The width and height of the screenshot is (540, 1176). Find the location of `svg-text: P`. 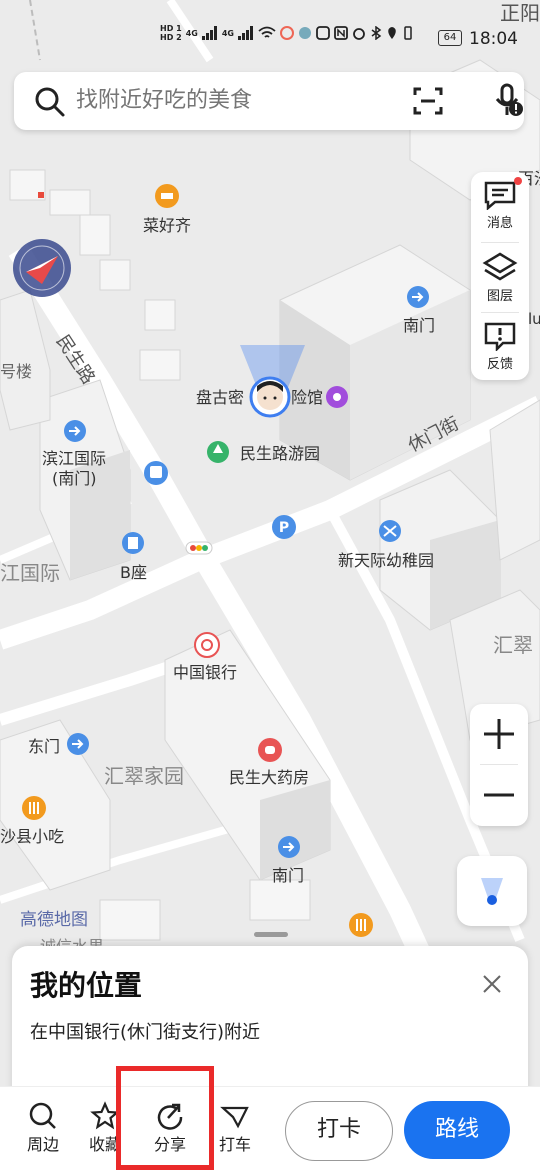

svg-text: P is located at coordinates (284, 528).